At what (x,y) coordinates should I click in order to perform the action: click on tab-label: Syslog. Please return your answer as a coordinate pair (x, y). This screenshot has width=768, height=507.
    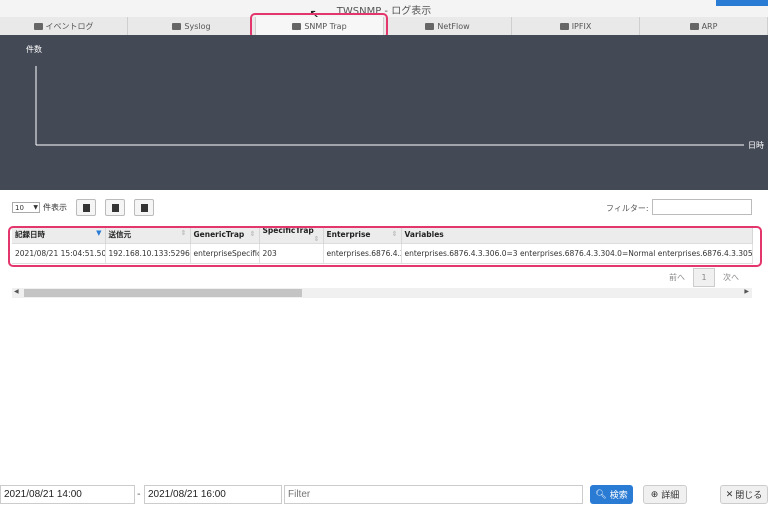
    Looking at the image, I should click on (197, 26).